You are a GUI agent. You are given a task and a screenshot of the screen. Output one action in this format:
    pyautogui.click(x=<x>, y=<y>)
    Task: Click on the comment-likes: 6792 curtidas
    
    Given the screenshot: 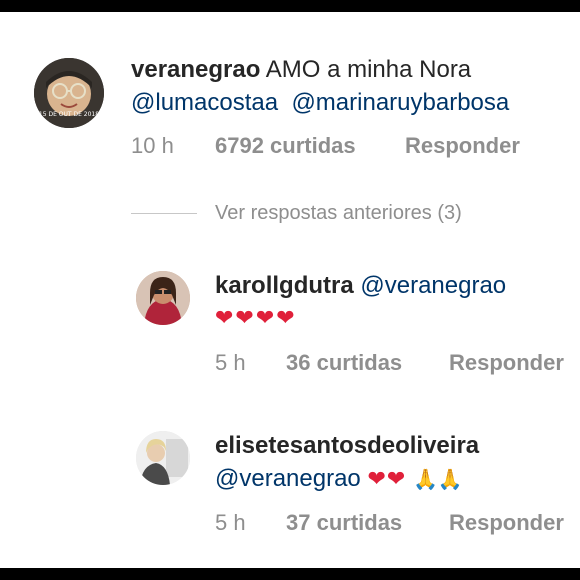 What is the action you would take?
    pyautogui.click(x=310, y=146)
    